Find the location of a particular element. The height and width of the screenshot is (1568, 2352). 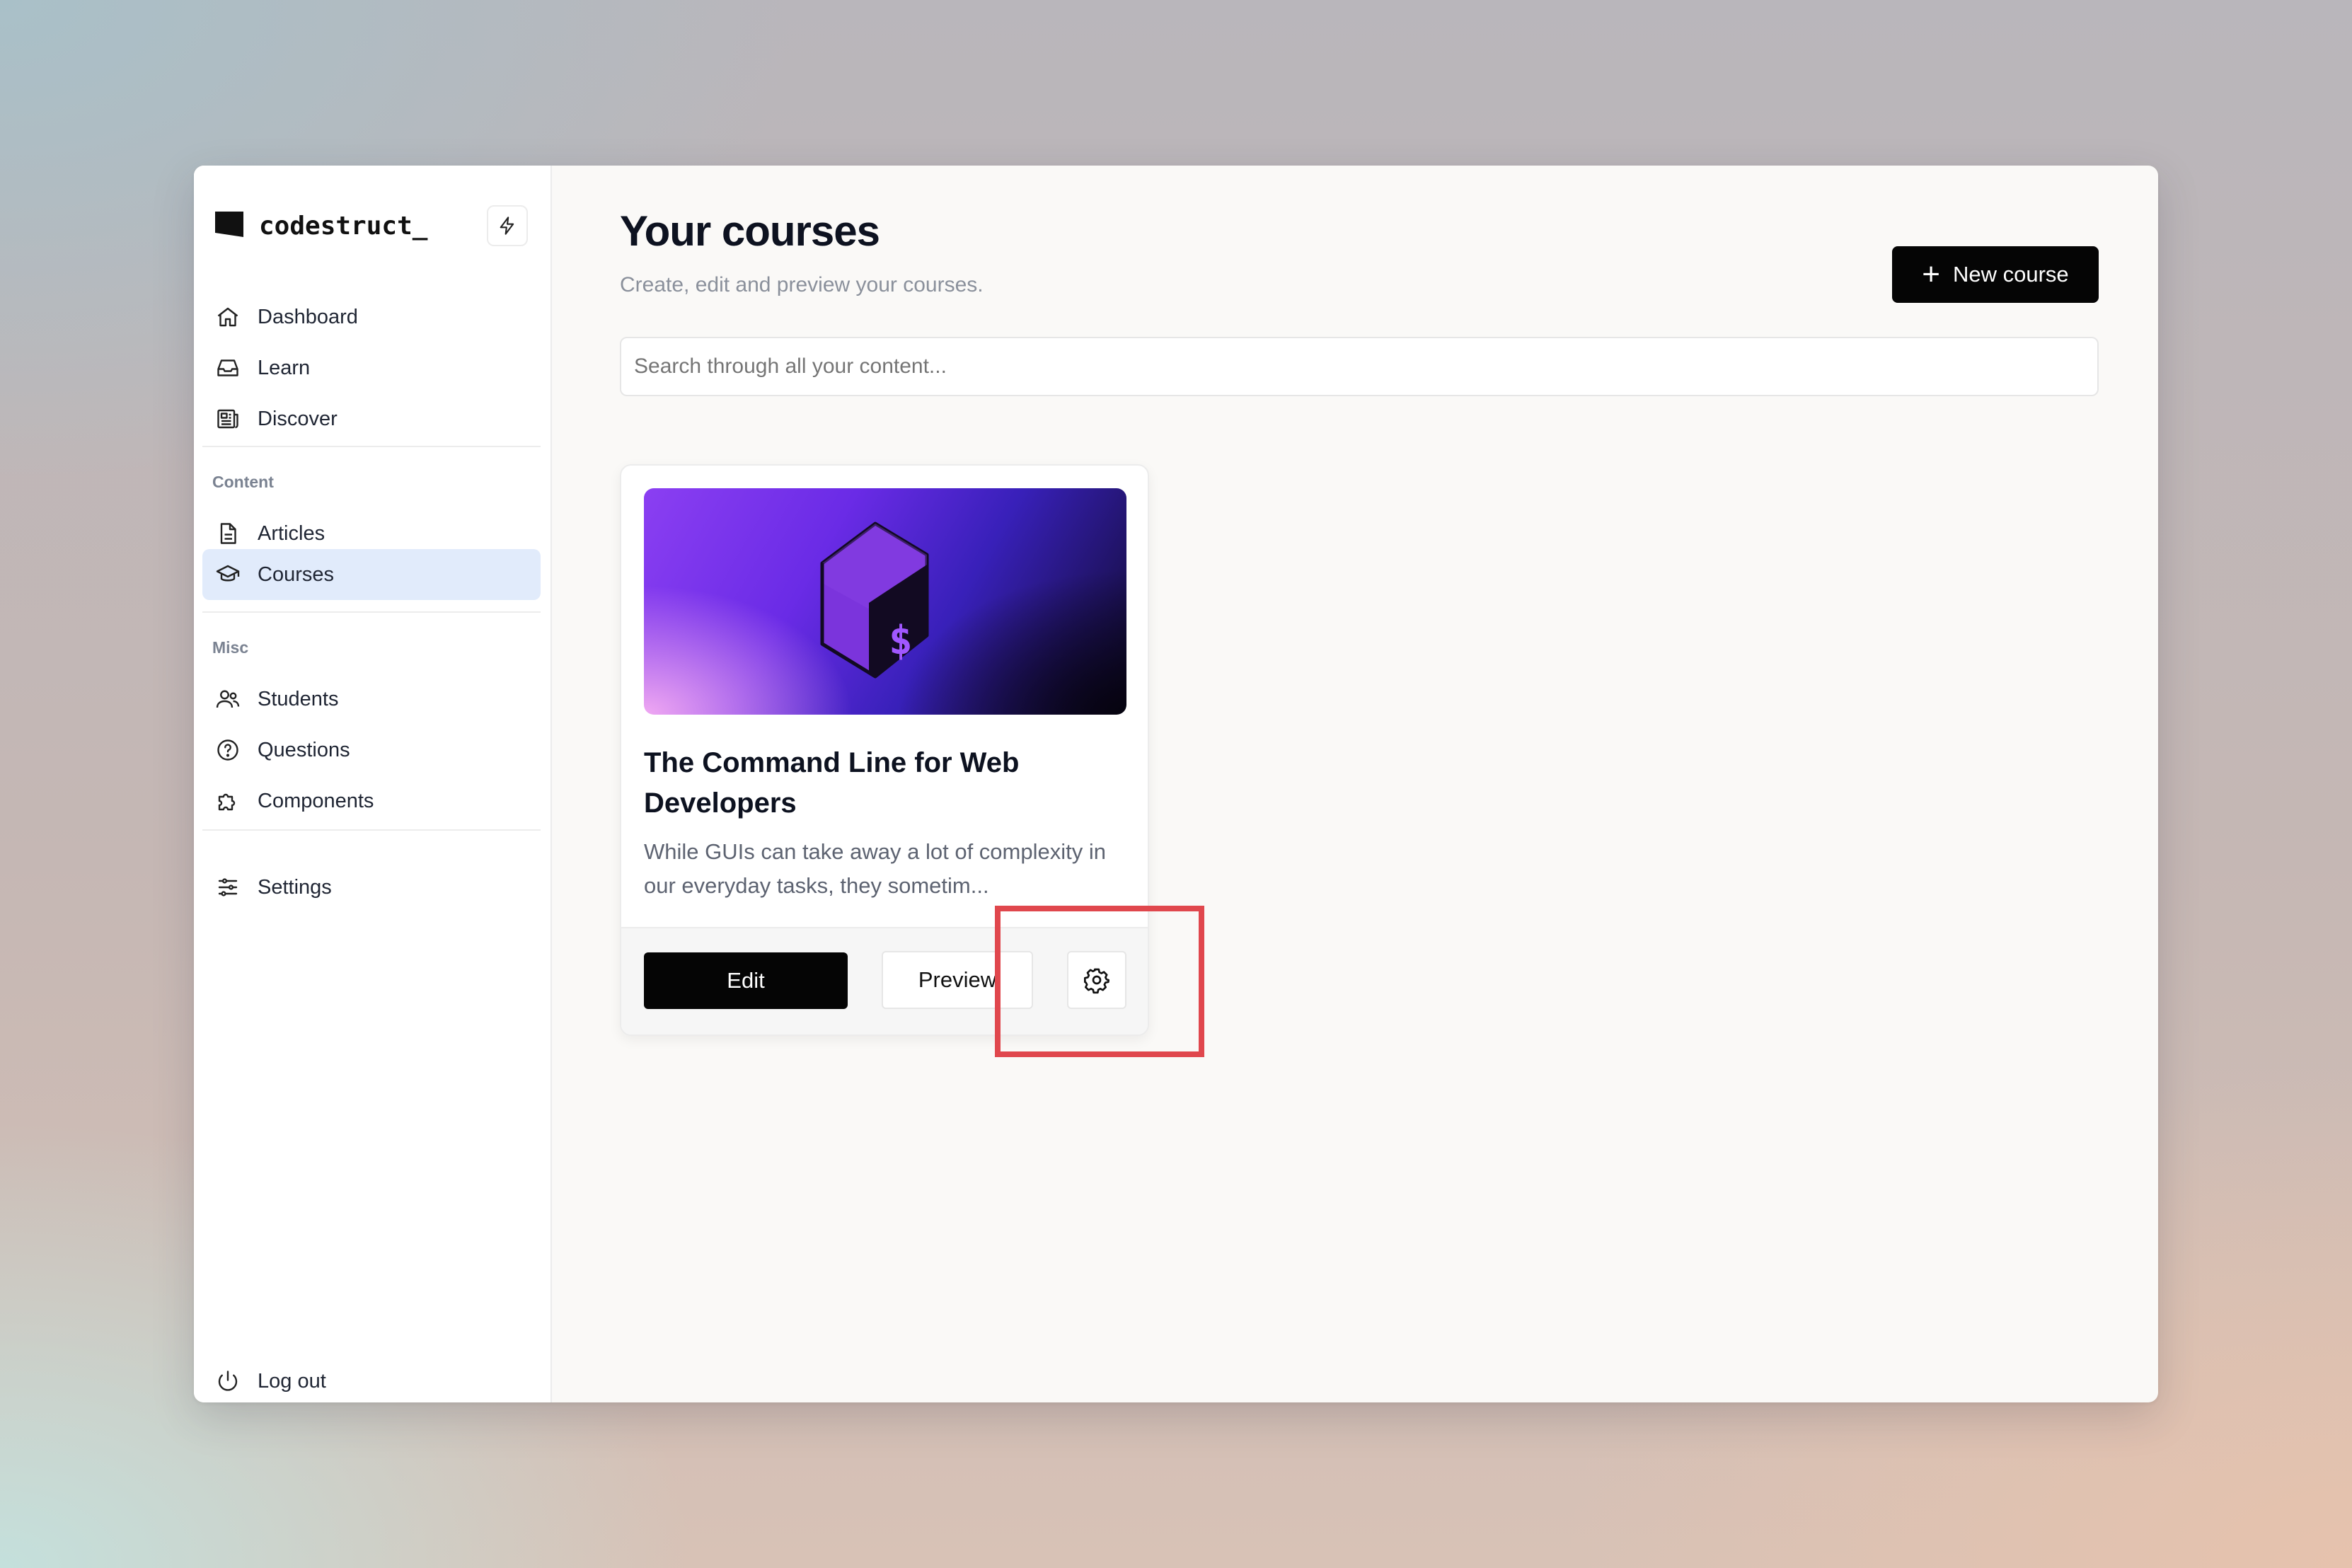

bash-cube-icon: $ is located at coordinates (874, 600).